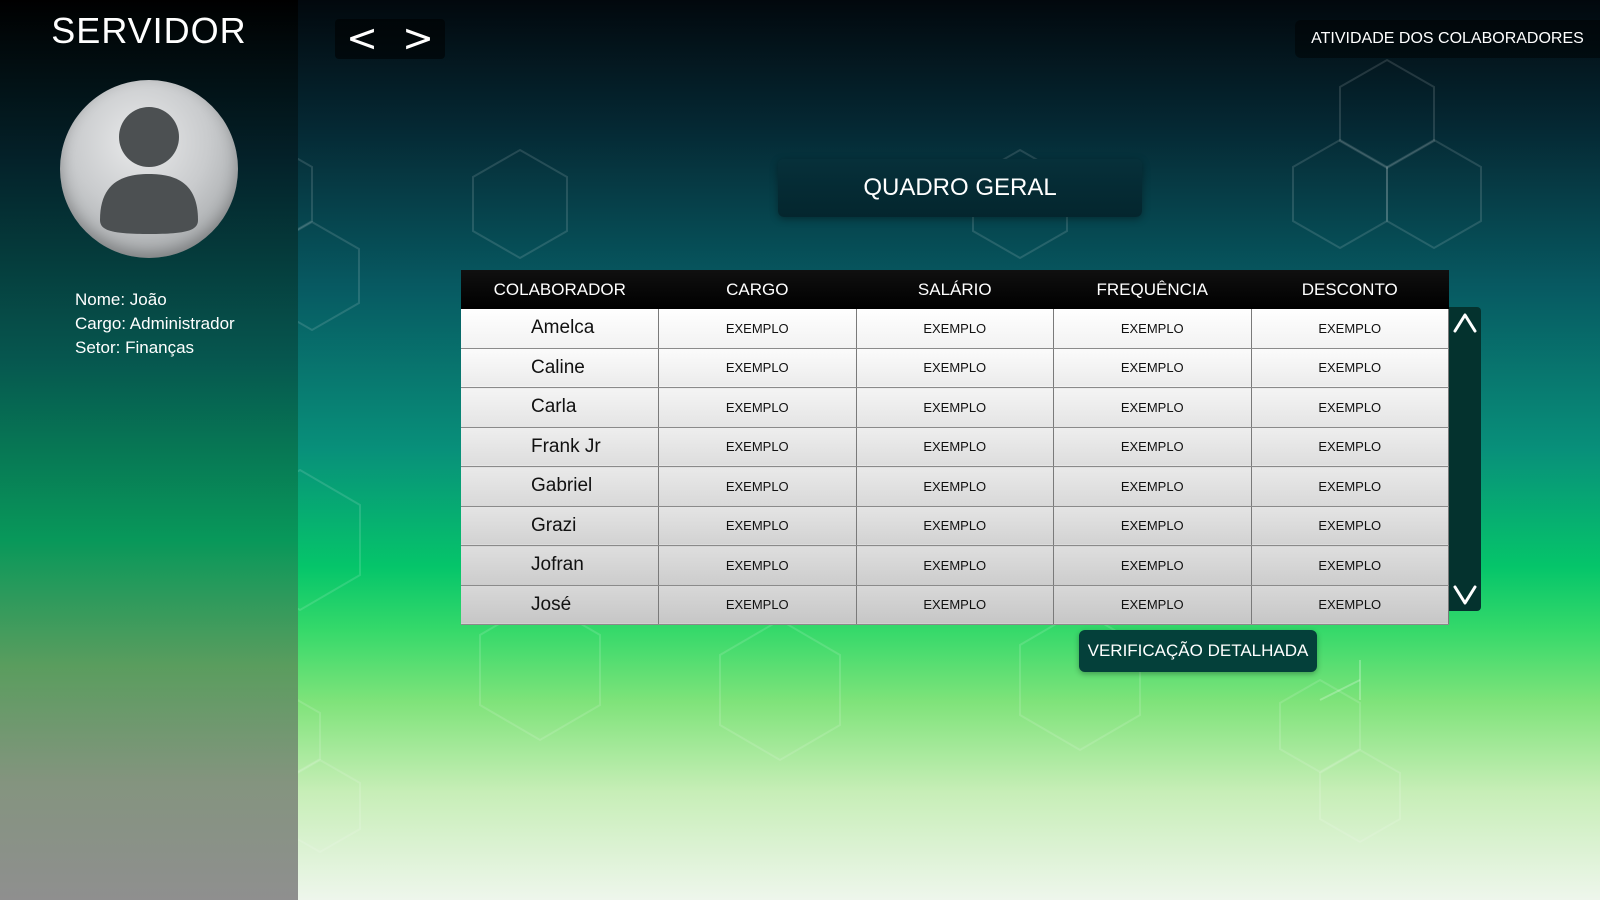 The height and width of the screenshot is (900, 1600). I want to click on navigation-arrows: < >, so click(390, 39).